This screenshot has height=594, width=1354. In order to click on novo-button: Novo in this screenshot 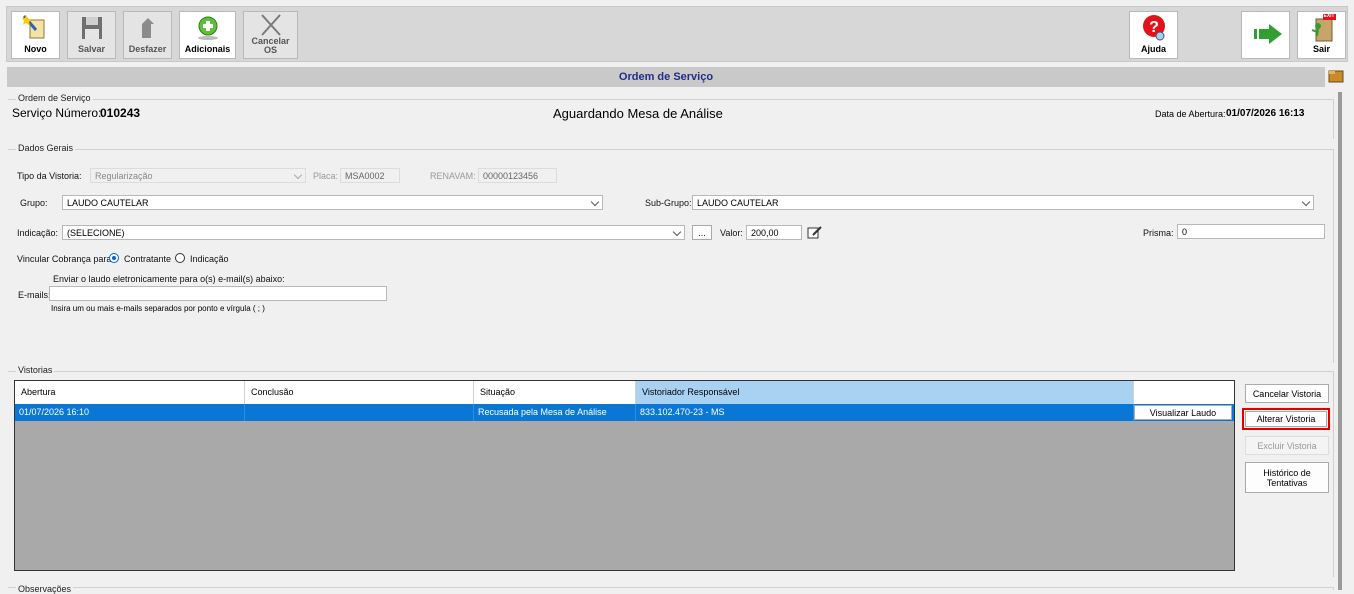, I will do `click(35, 35)`.